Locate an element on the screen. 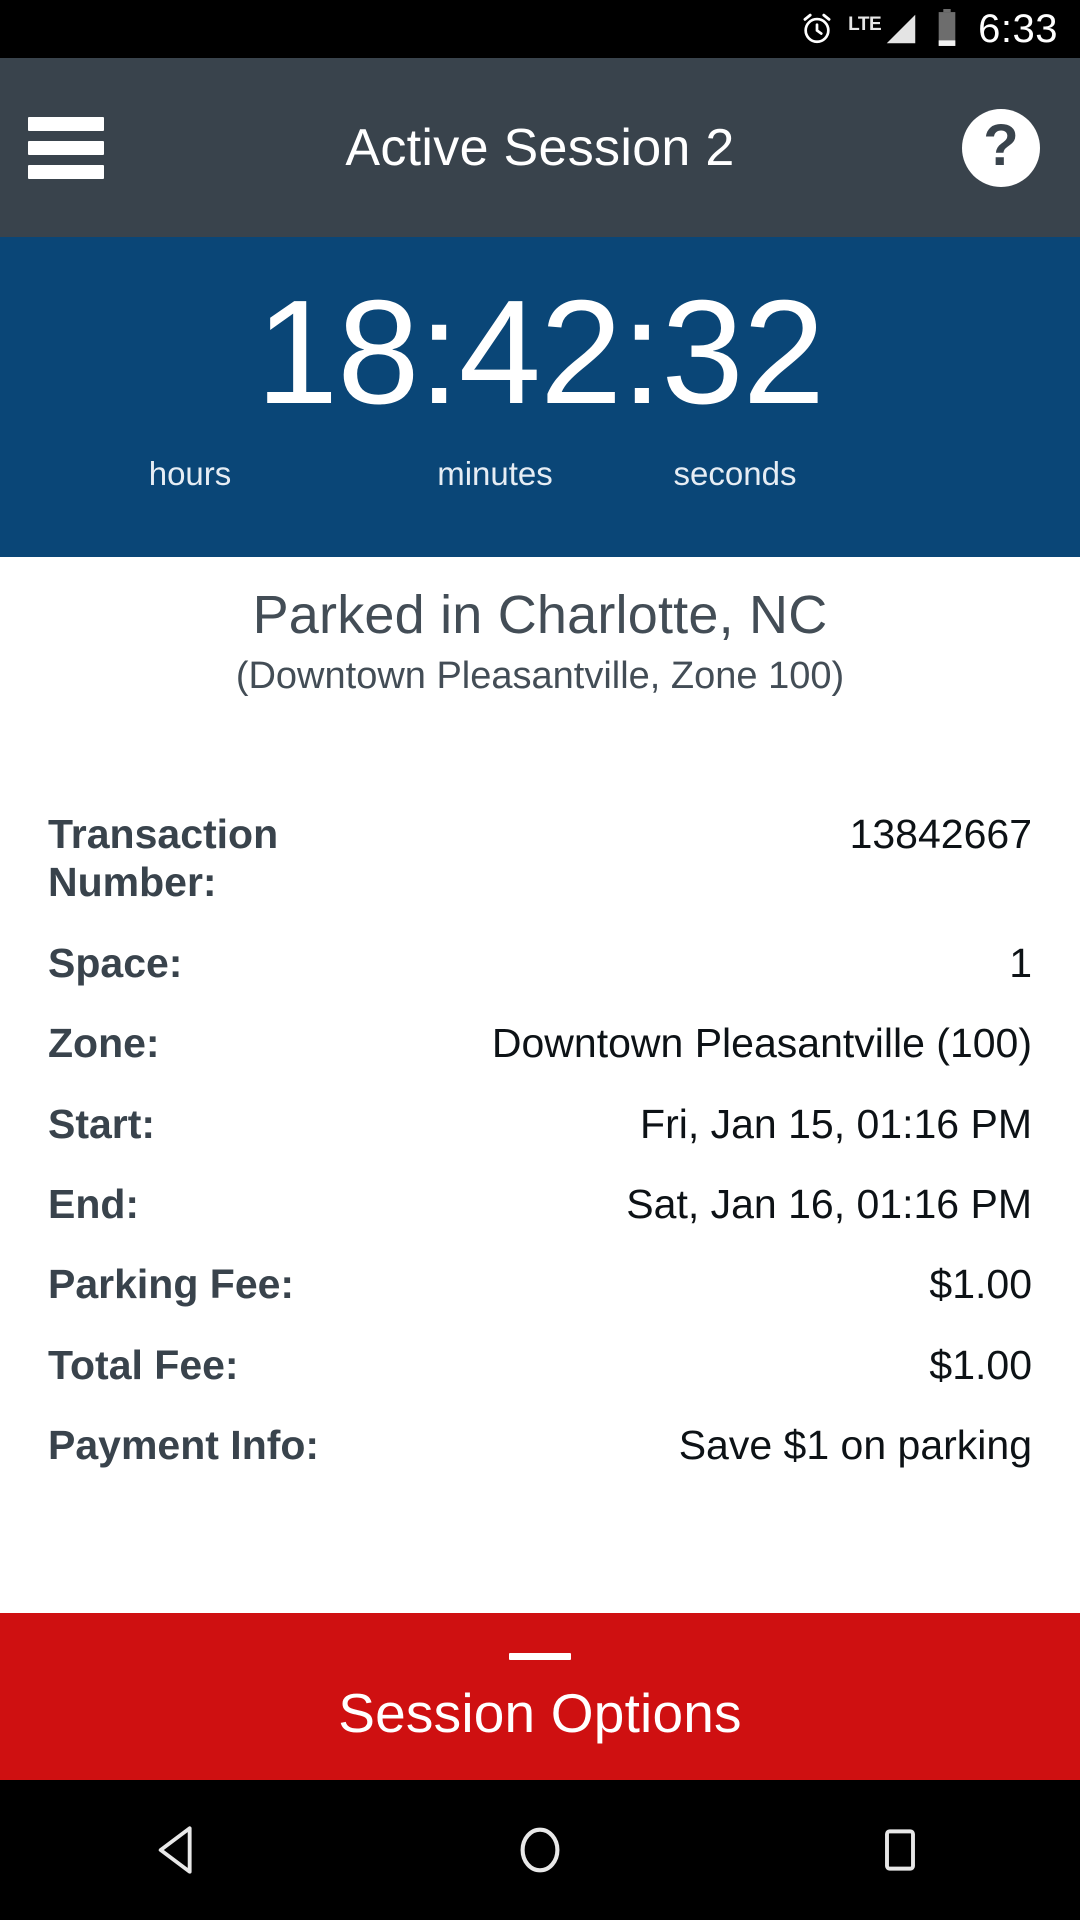  detail-label: Parking Fee: is located at coordinates (171, 1284).